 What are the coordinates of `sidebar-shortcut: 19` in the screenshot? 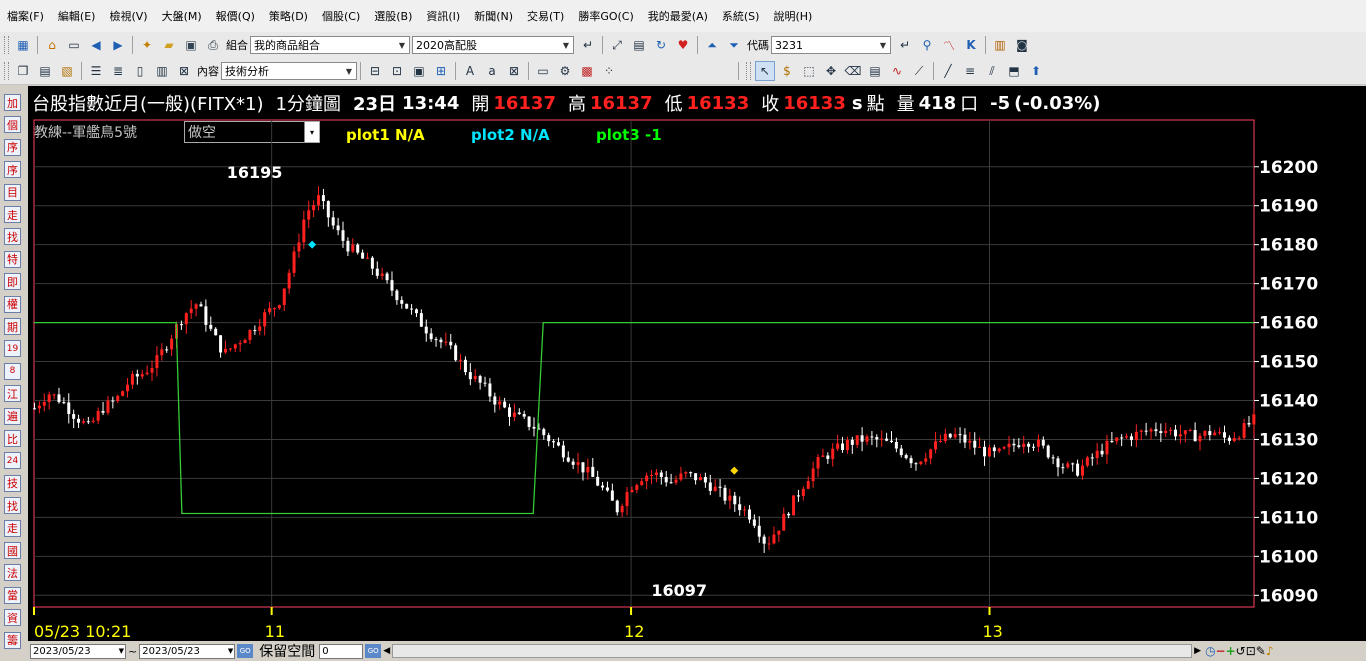 It's located at (12, 349).